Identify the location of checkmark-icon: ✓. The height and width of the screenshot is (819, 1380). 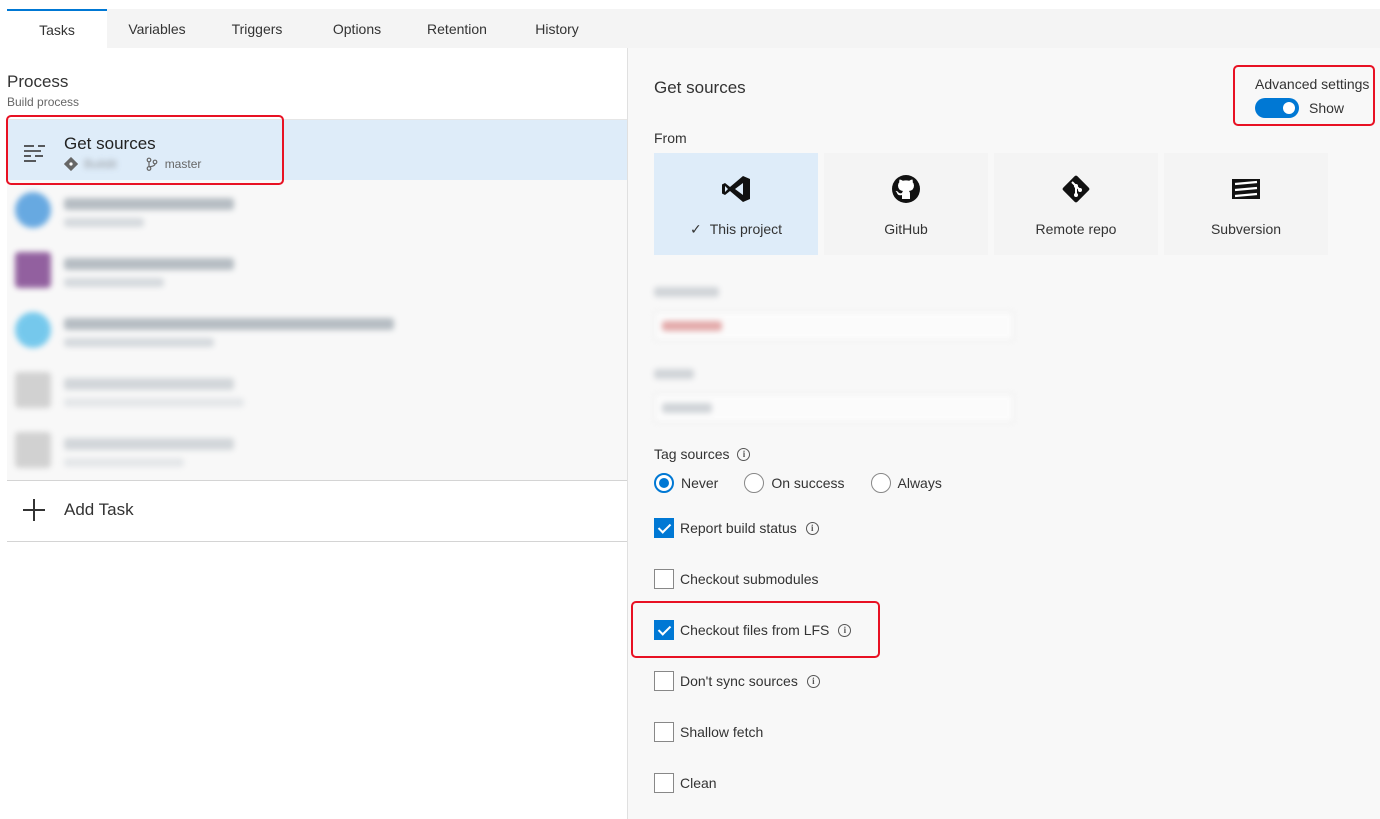
(695, 229).